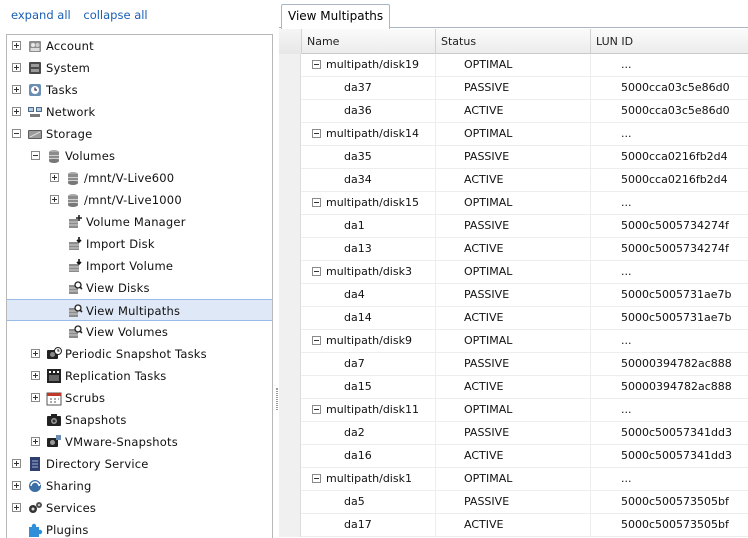  I want to click on tree-item-volumes: Volumes, so click(139, 156).